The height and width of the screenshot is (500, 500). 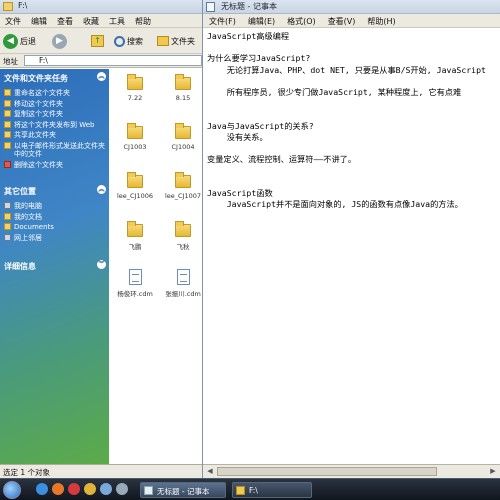 I want to click on folders-button: 文件夹, so click(x=176, y=41).